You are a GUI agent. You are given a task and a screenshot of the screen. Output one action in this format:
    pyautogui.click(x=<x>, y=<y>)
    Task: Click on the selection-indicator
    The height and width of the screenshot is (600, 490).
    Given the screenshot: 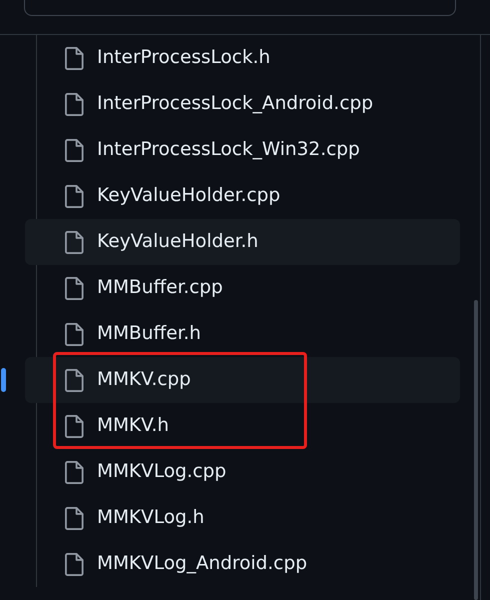 What is the action you would take?
    pyautogui.click(x=3, y=380)
    